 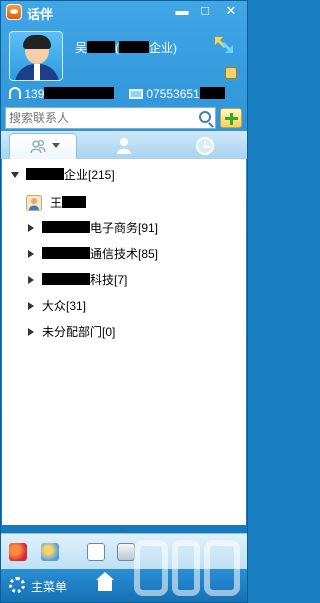 I want to click on mobile-prefix: 139, so click(x=34, y=94).